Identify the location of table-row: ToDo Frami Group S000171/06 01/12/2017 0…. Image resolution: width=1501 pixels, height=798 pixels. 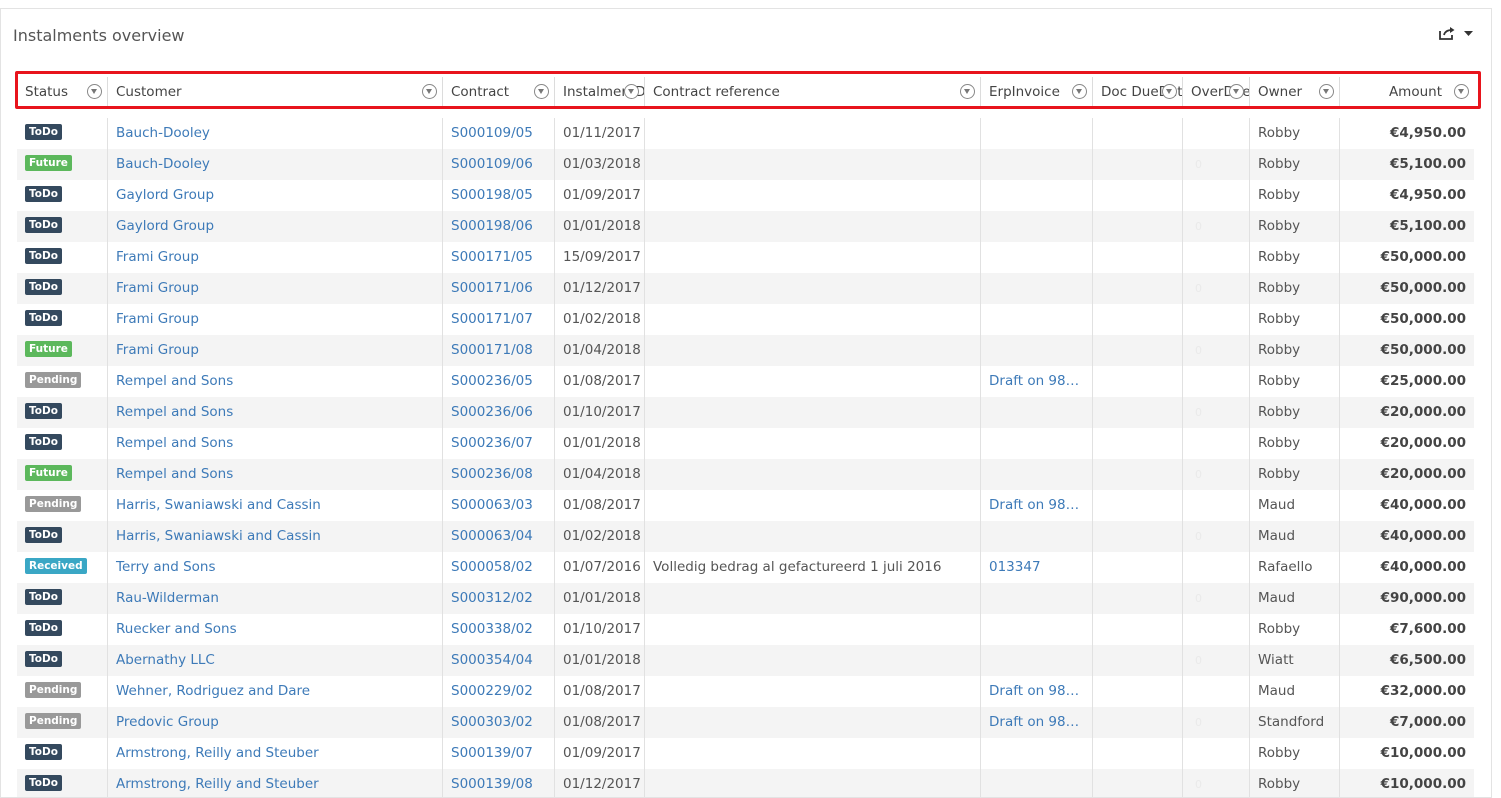
(745, 288).